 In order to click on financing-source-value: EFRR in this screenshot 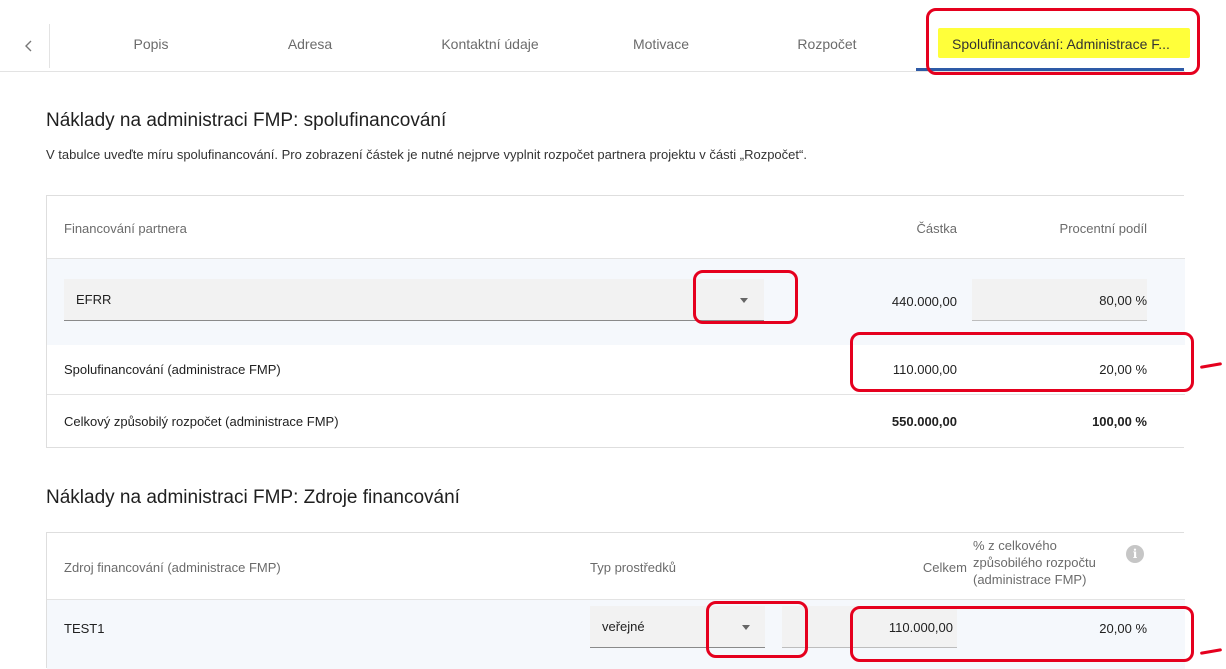, I will do `click(94, 299)`.